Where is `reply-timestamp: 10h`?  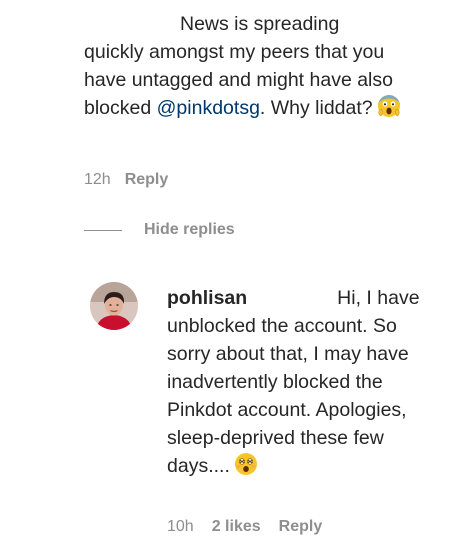
reply-timestamp: 10h is located at coordinates (180, 526).